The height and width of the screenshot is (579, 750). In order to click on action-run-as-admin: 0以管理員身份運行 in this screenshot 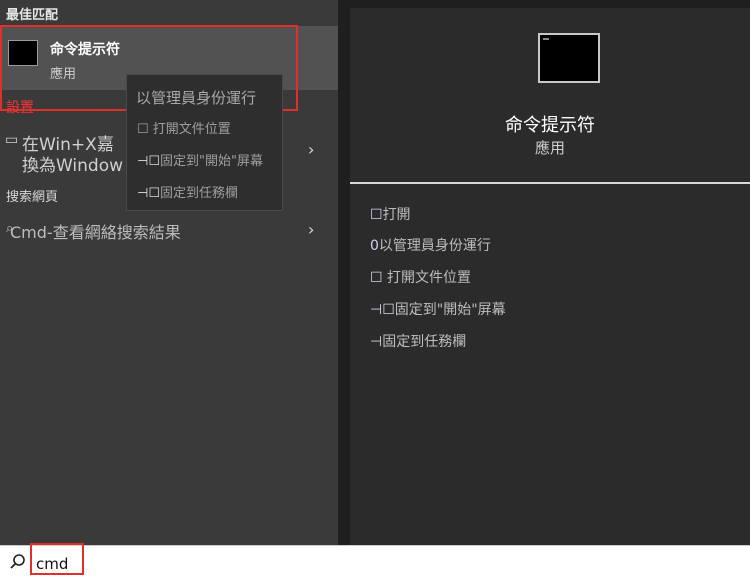, I will do `click(430, 245)`.